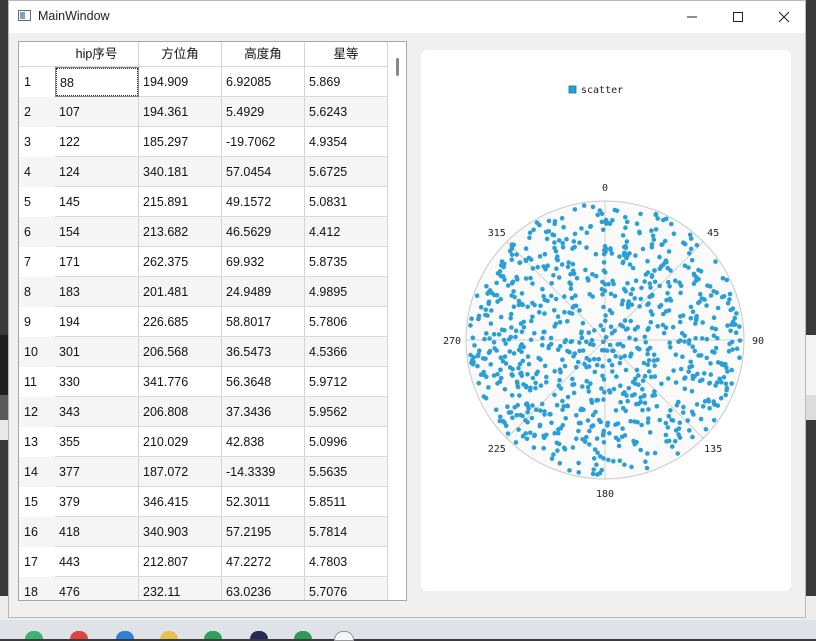 The image size is (816, 641). I want to click on cell-azimuth: 206.568, so click(180, 352).